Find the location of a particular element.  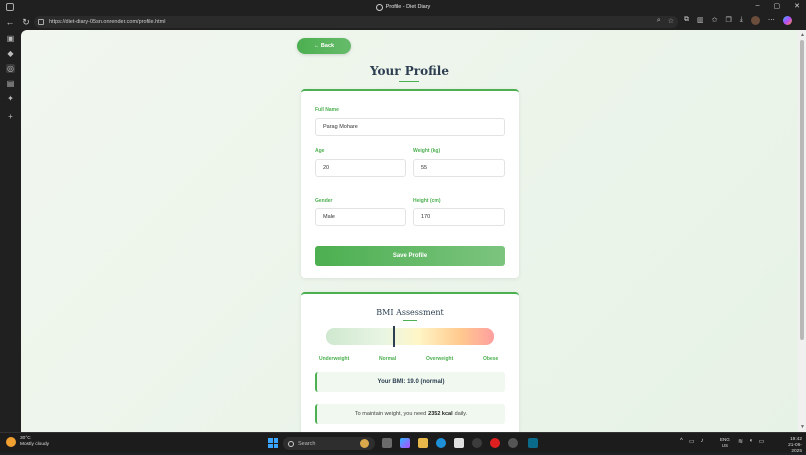

edge-browser-icon is located at coordinates (441, 443).